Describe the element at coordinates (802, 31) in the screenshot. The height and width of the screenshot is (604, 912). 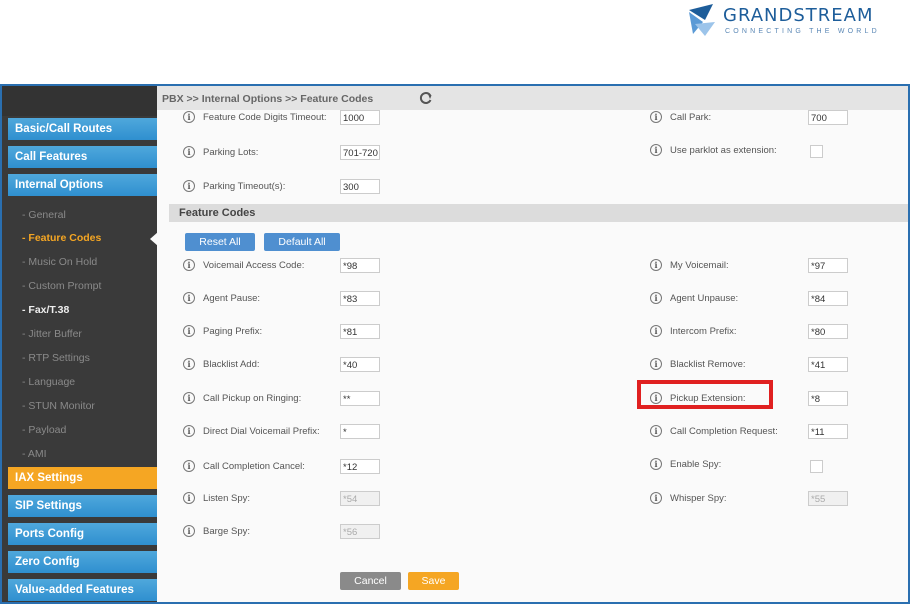
I see `logo-tagline: CONNECTING THE WORLD` at that location.